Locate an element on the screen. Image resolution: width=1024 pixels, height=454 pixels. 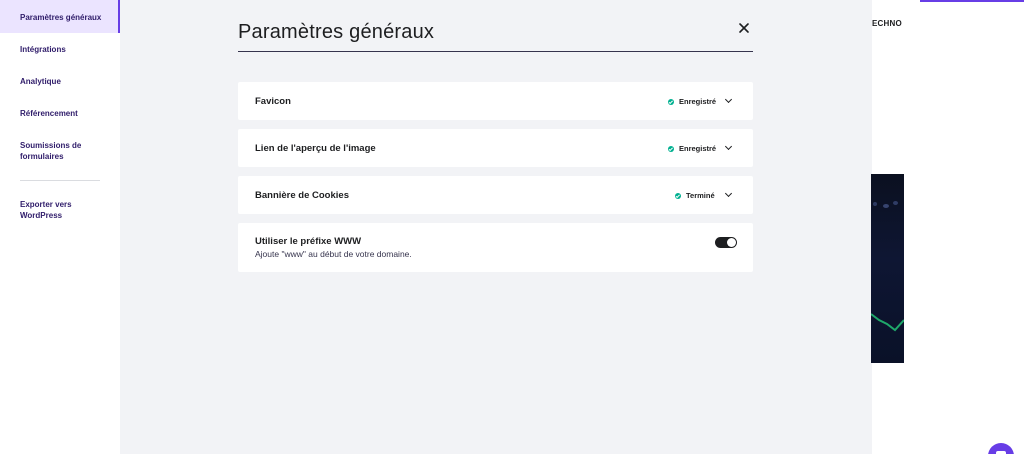
sidebar-item-integrations: Intégrations is located at coordinates (43, 49).